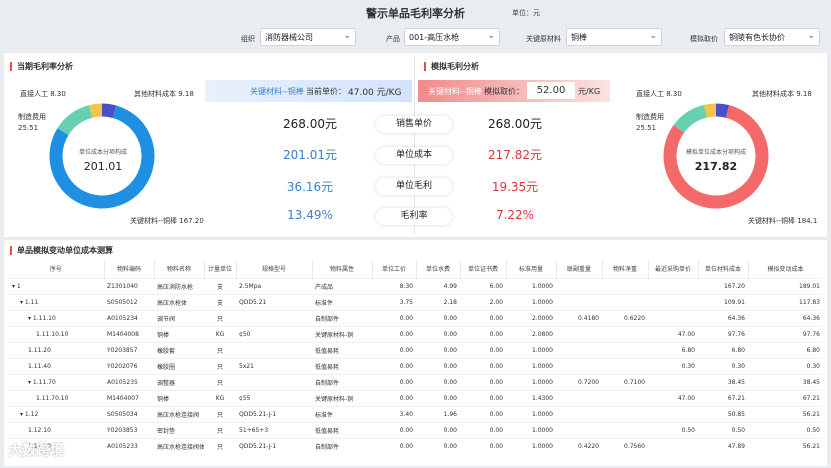 The image size is (831, 468). Describe the element at coordinates (274, 413) in the screenshot. I see `table-cell: QDD5.21-J-1` at that location.